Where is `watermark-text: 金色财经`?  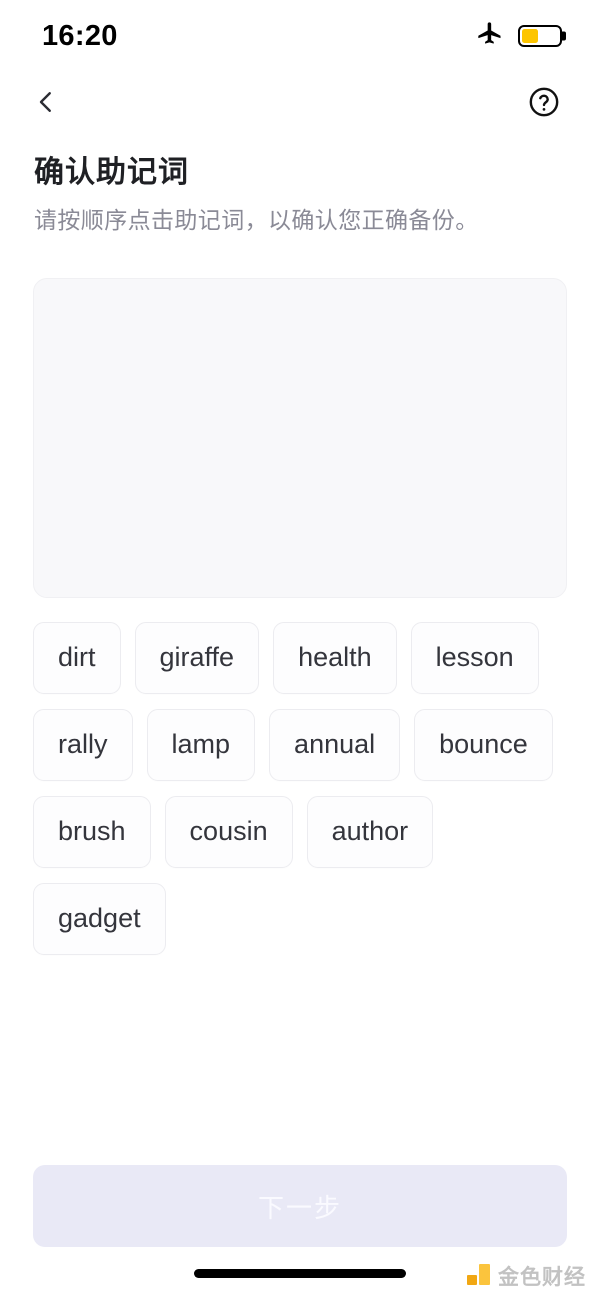
watermark-text: 金色财经 is located at coordinates (542, 1277).